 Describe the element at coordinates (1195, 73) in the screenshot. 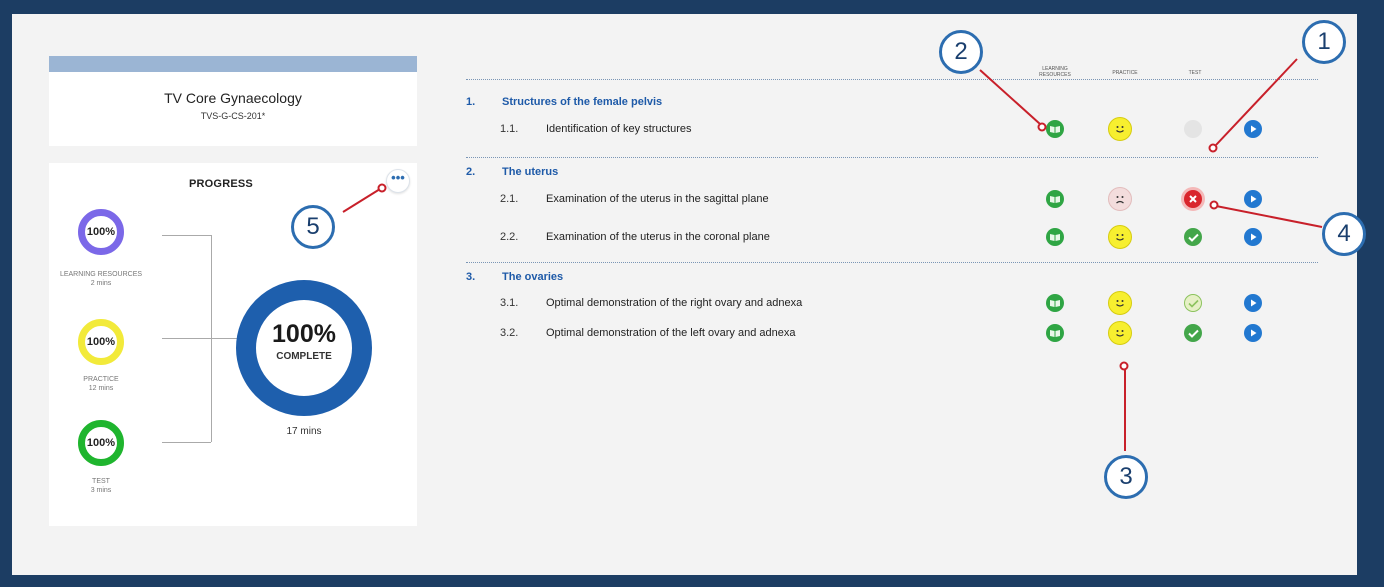

I see `column-header-test: TEST` at that location.